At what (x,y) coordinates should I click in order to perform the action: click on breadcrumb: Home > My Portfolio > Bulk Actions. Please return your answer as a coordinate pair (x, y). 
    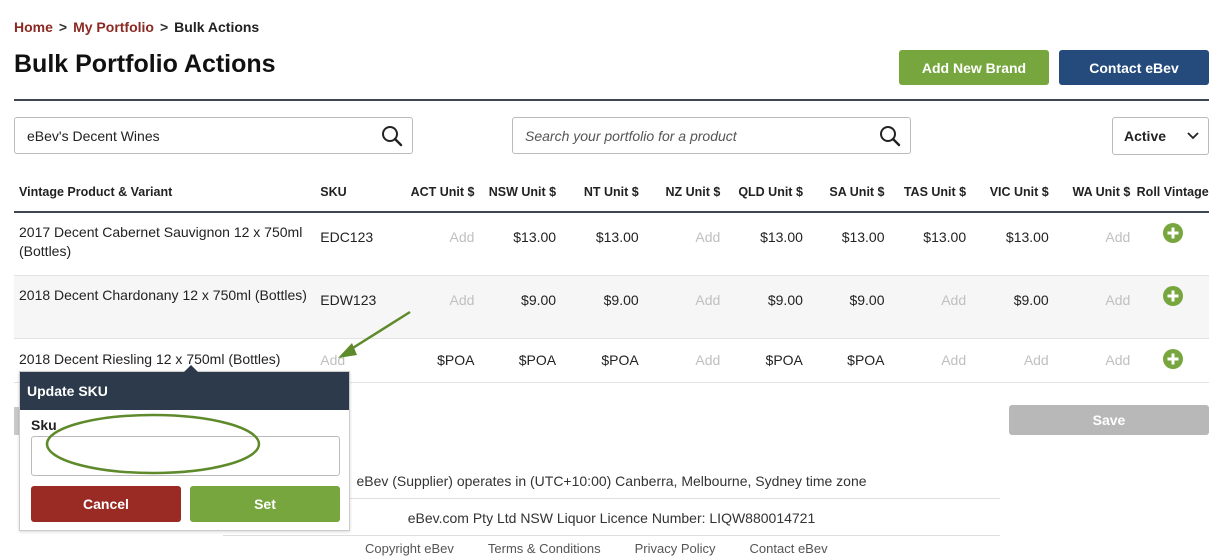
    Looking at the image, I should click on (136, 27).